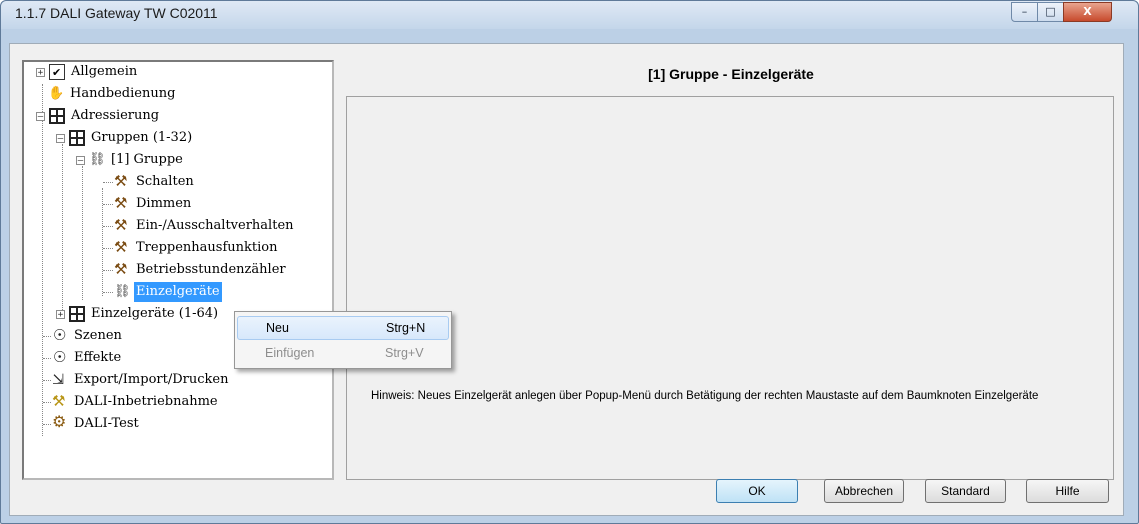 The height and width of the screenshot is (524, 1139). Describe the element at coordinates (142, 137) in the screenshot. I see `tree-item-label: Gruppen (1-32)` at that location.